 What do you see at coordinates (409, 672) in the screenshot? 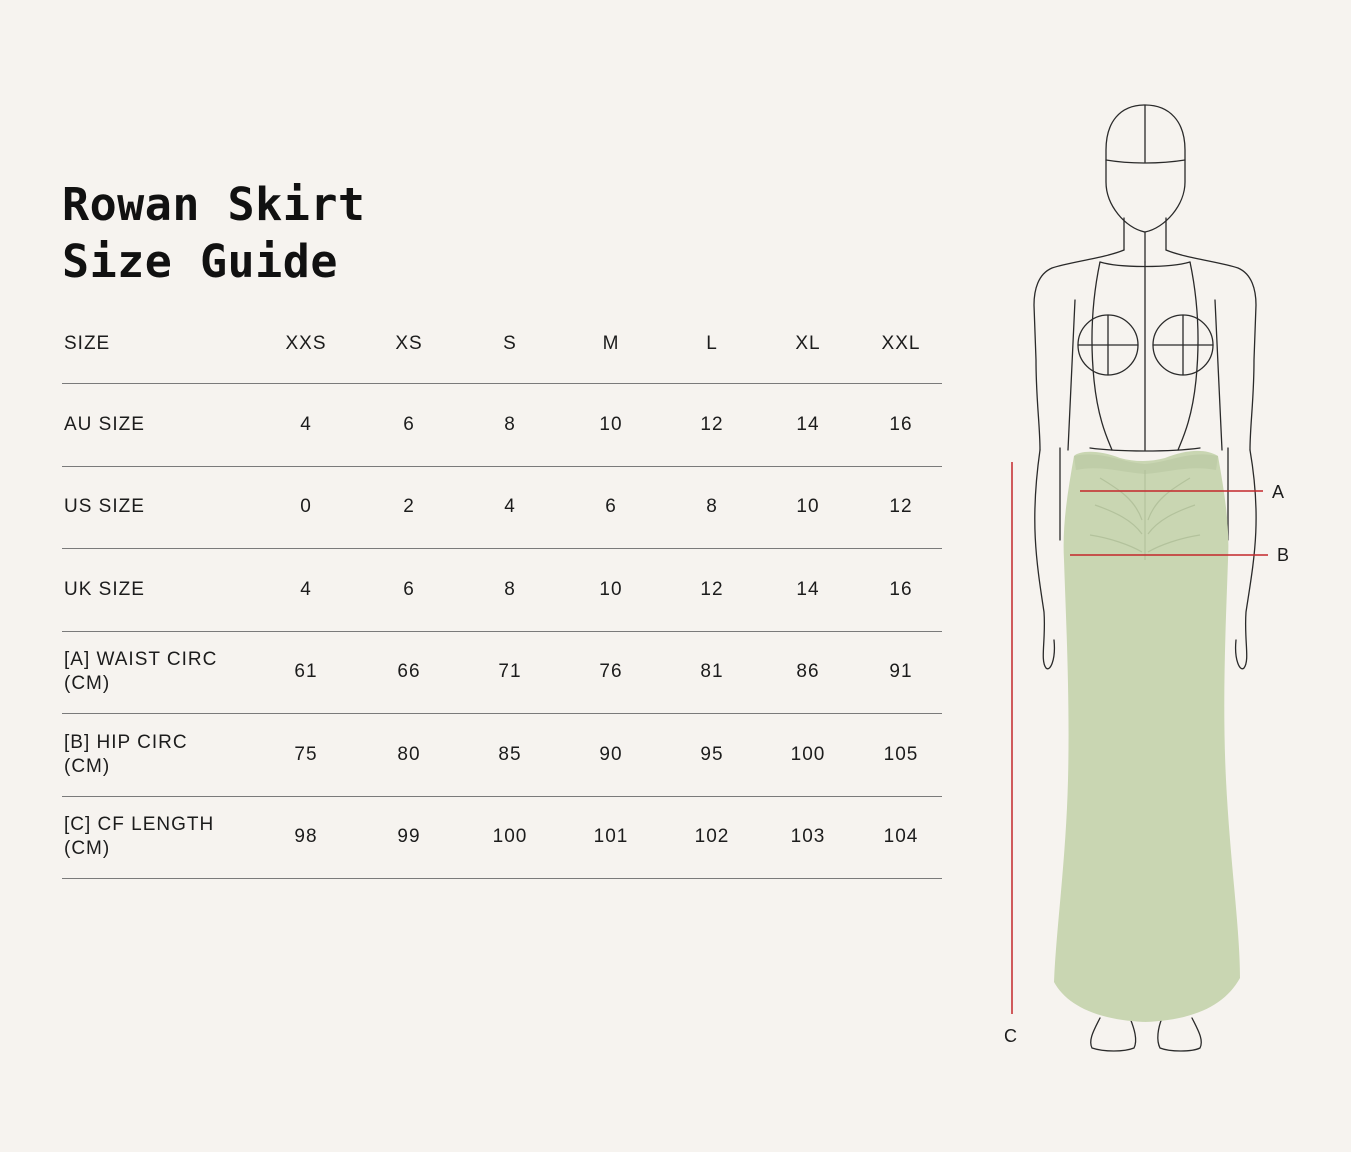
I see `table-cell: 66` at bounding box center [409, 672].